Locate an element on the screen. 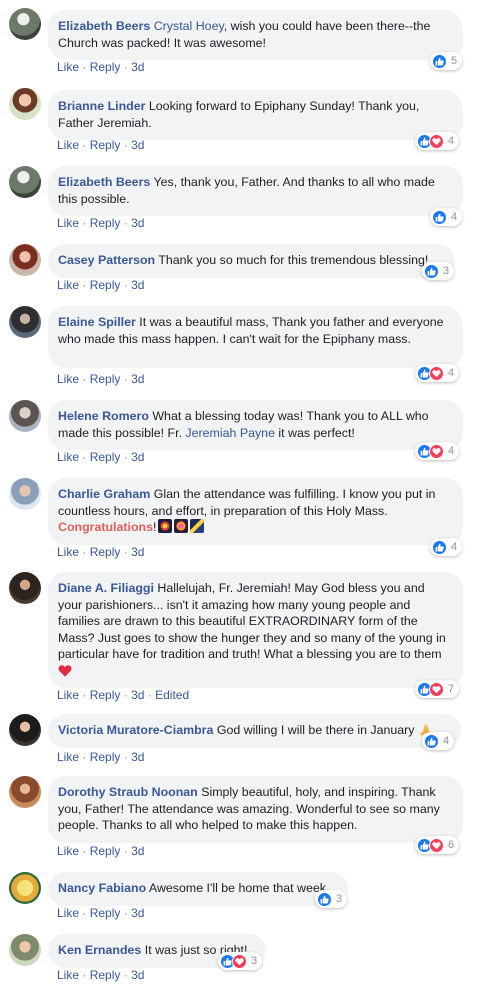 This screenshot has height=991, width=487. reaction-summary: 5 is located at coordinates (446, 61).